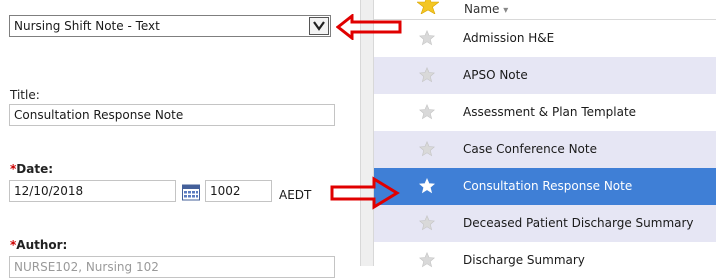  I want to click on author-label-row: *Author:, so click(38, 245).